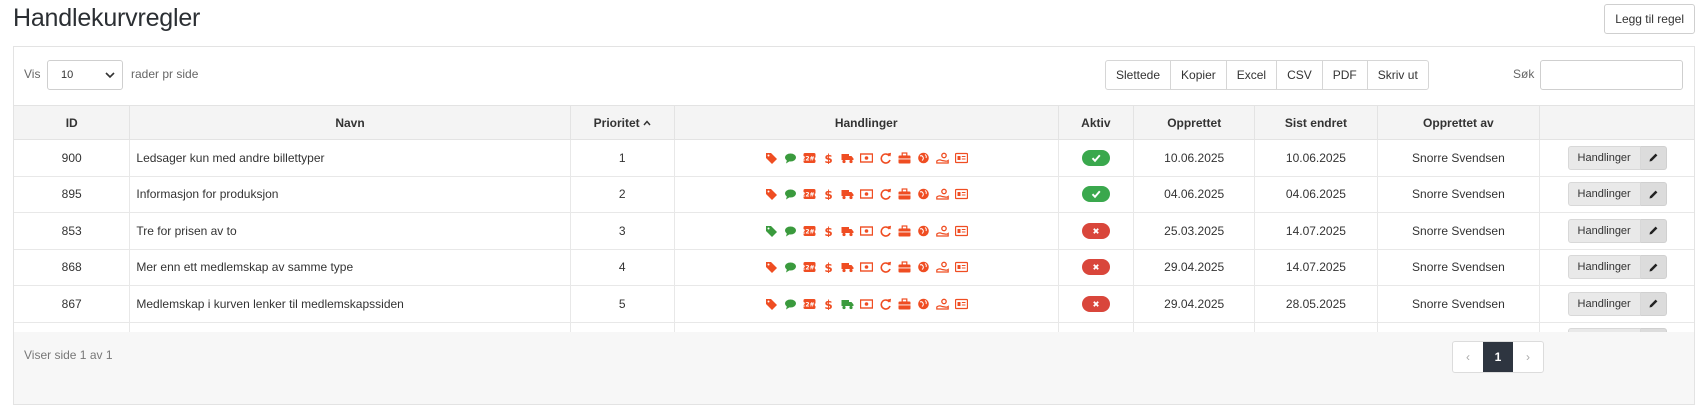  Describe the element at coordinates (647, 122) in the screenshot. I see `sort-asc-icon` at that location.